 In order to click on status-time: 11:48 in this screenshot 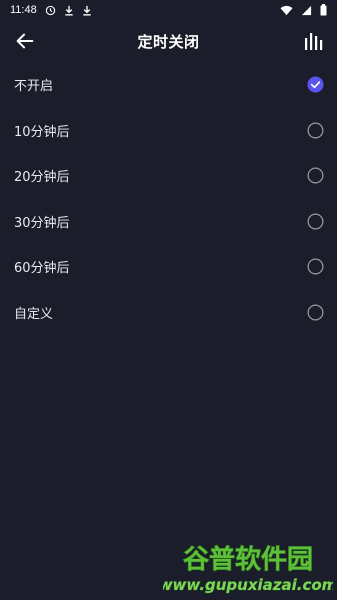, I will do `click(23, 10)`.